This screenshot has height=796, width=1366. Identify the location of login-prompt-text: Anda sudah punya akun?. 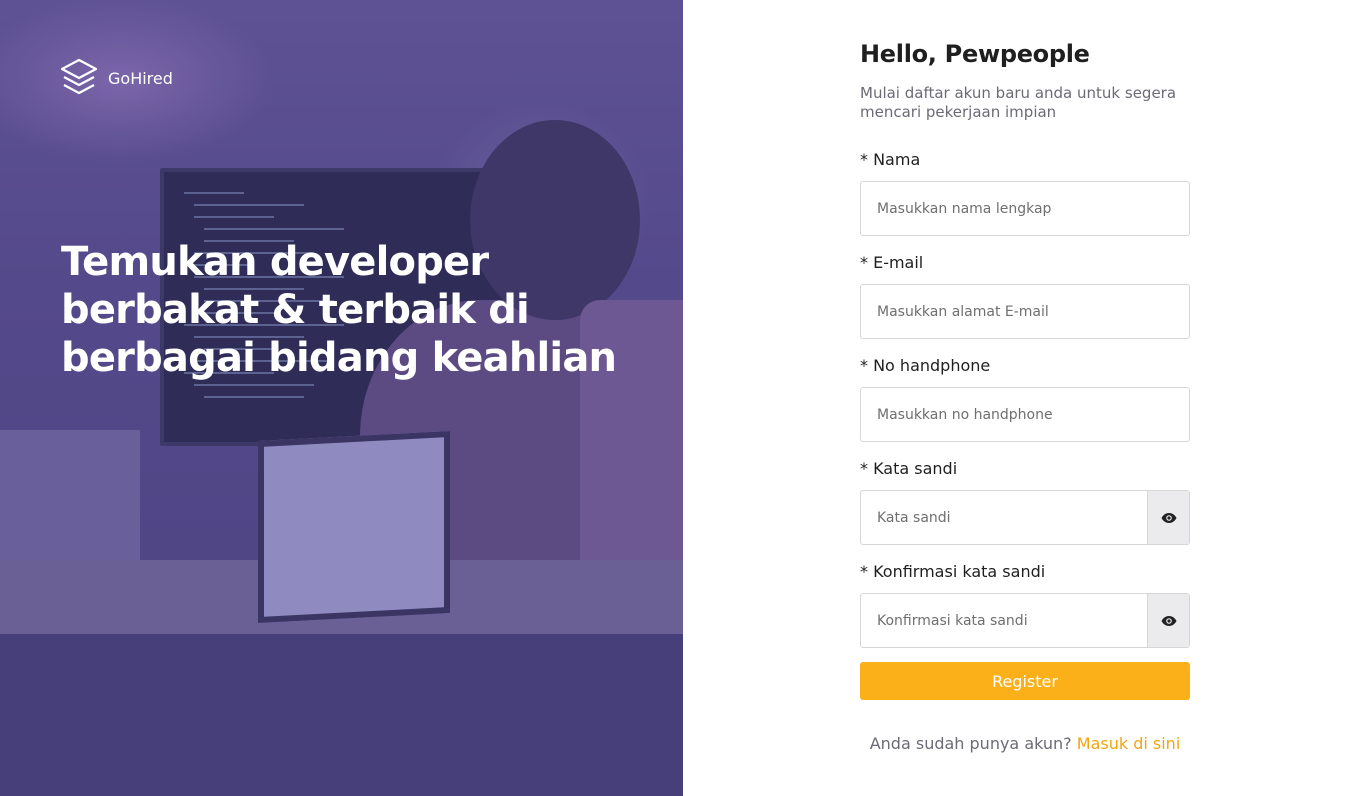
(970, 743).